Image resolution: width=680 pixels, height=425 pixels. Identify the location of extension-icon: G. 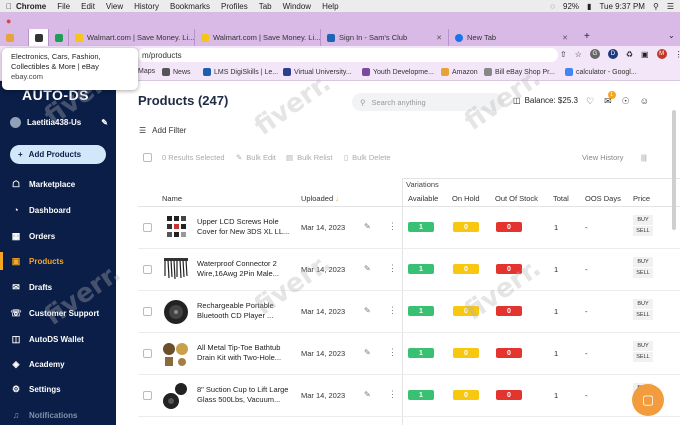
(594, 54).